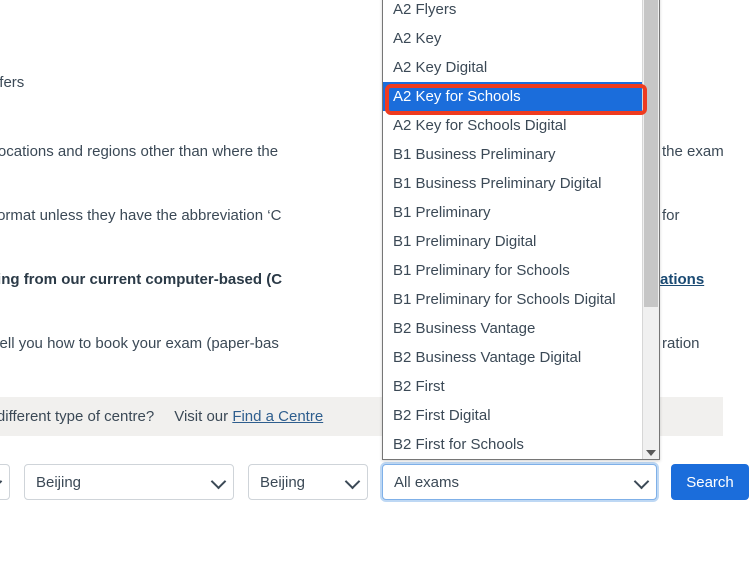 This screenshot has height=578, width=751. What do you see at coordinates (512, 125) in the screenshot?
I see `exam-option-item: A2 Key for Schools Digital` at bounding box center [512, 125].